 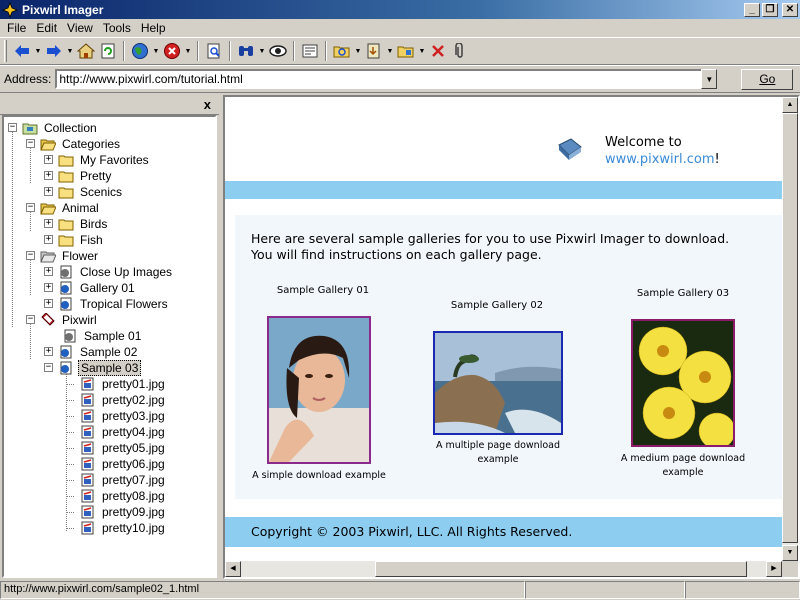 I want to click on tree-file-item: pretty03.jpg, so click(x=123, y=416).